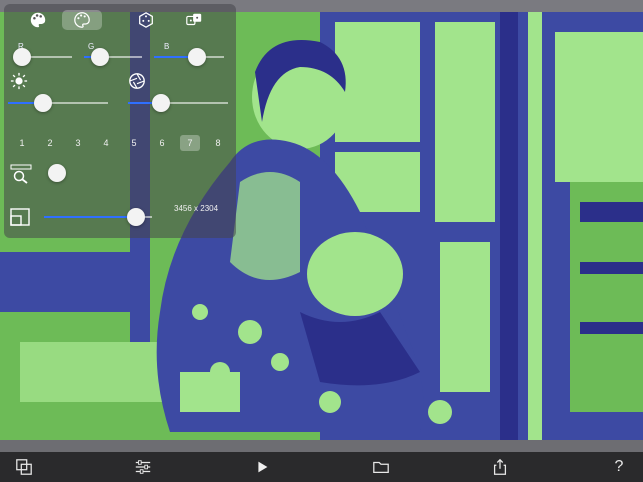  I want to click on dice-icon, so click(146, 20).